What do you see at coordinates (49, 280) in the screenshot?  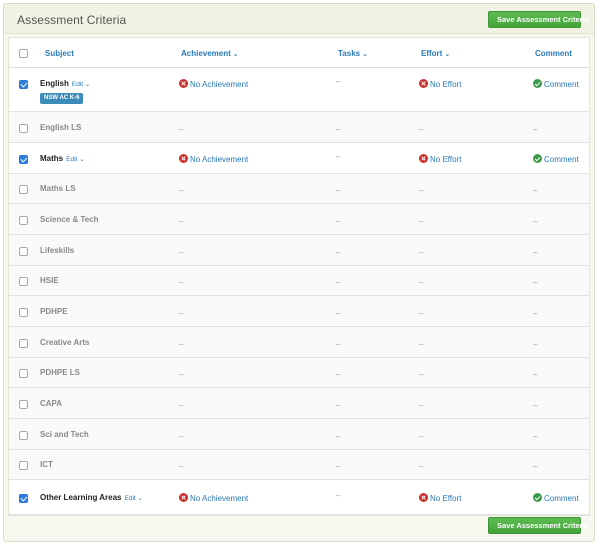 I see `subject-name: HSIE` at bounding box center [49, 280].